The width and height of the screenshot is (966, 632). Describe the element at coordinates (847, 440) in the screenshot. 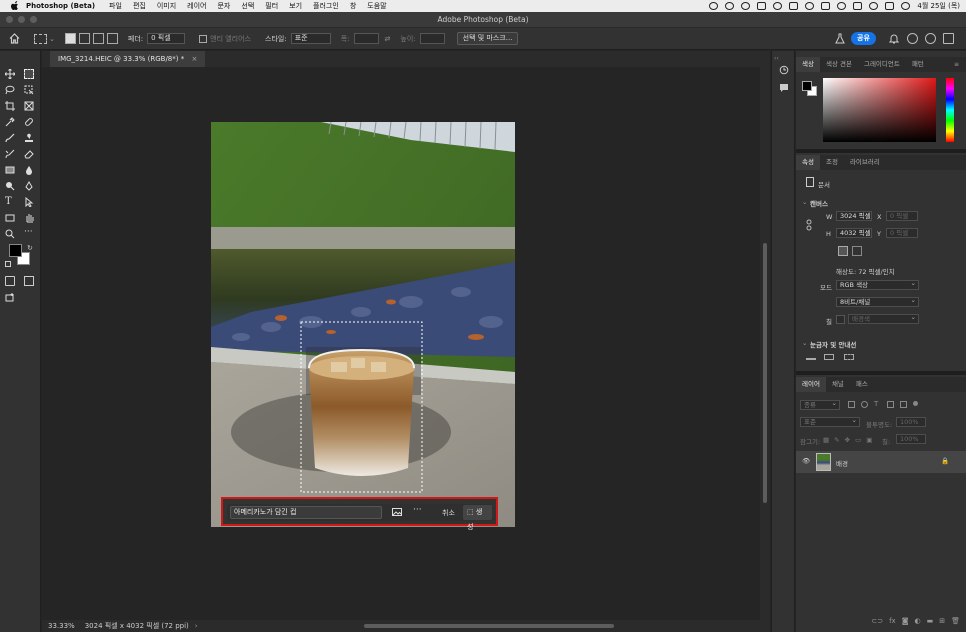

I see `lock-position-icon: ✥` at that location.